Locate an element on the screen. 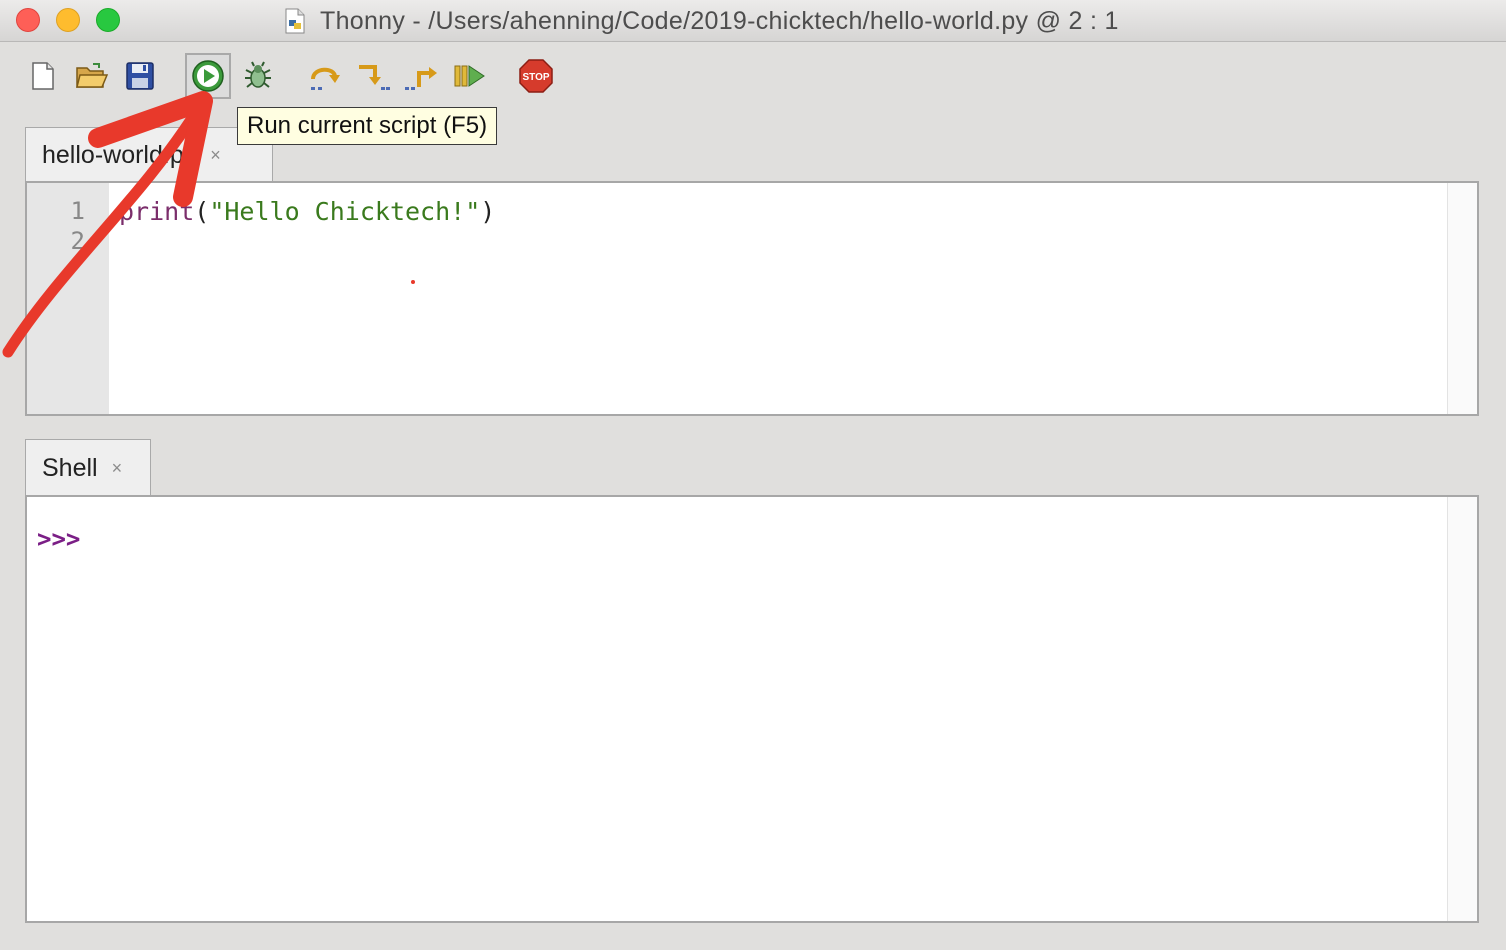  open-folder-icon is located at coordinates (92, 75).